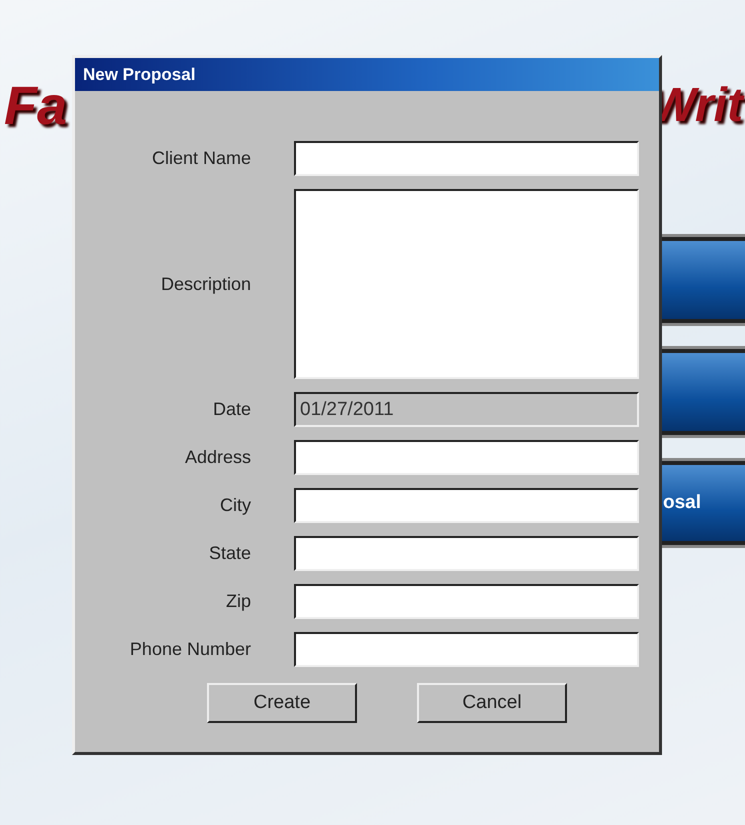 This screenshot has height=825, width=745. Describe the element at coordinates (189, 649) in the screenshot. I see `field-label: Phone Number` at that location.